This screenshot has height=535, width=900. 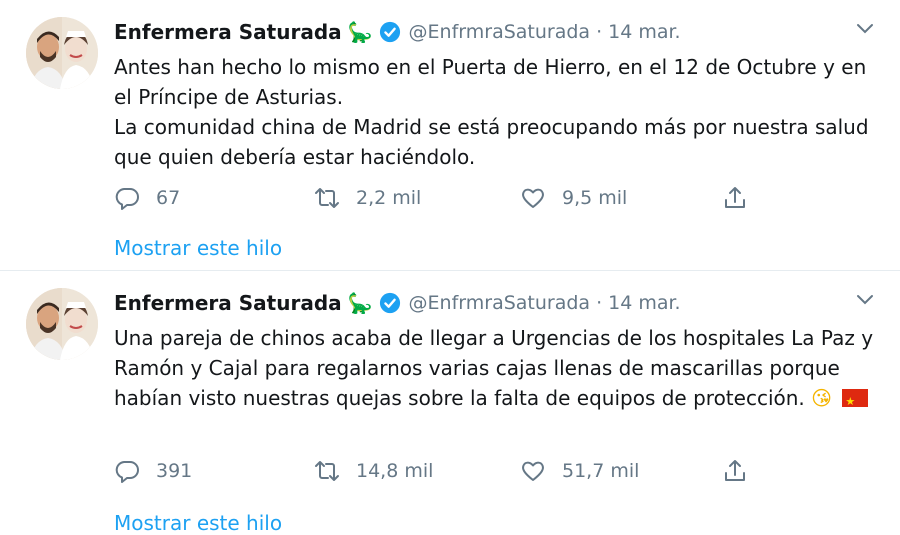 I want to click on tweet-actions: 67 2,2 mil 9,5 mil, so click(x=439, y=198).